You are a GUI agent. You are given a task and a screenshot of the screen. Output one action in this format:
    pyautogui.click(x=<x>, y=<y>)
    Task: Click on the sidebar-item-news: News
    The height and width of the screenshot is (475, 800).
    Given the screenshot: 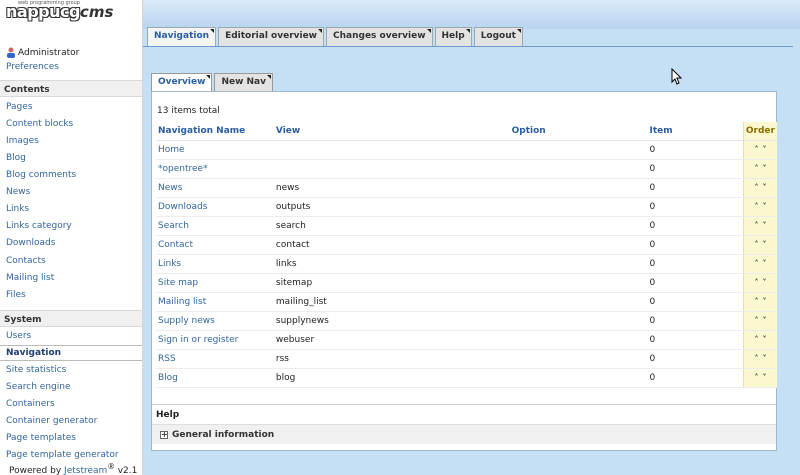 What is the action you would take?
    pyautogui.click(x=18, y=192)
    